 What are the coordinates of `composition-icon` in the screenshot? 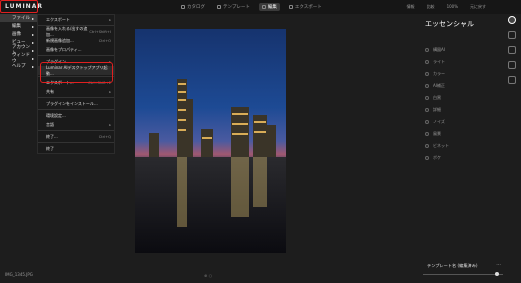 It's located at (427, 50).